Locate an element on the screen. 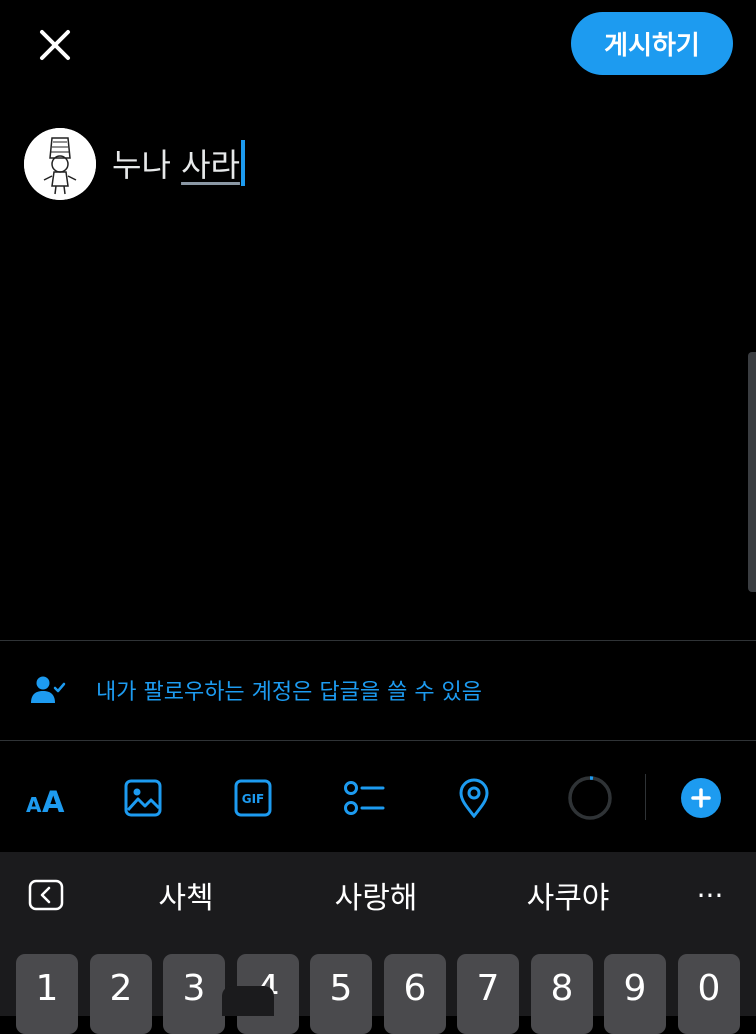 This screenshot has width=756, height=1034. key-1: 1 is located at coordinates (47, 994).